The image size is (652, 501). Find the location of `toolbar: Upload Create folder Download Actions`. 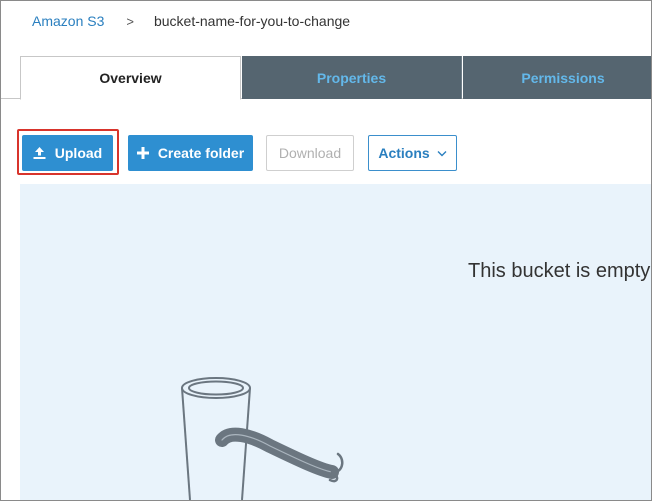

toolbar: Upload Create folder Download Actions is located at coordinates (326, 152).